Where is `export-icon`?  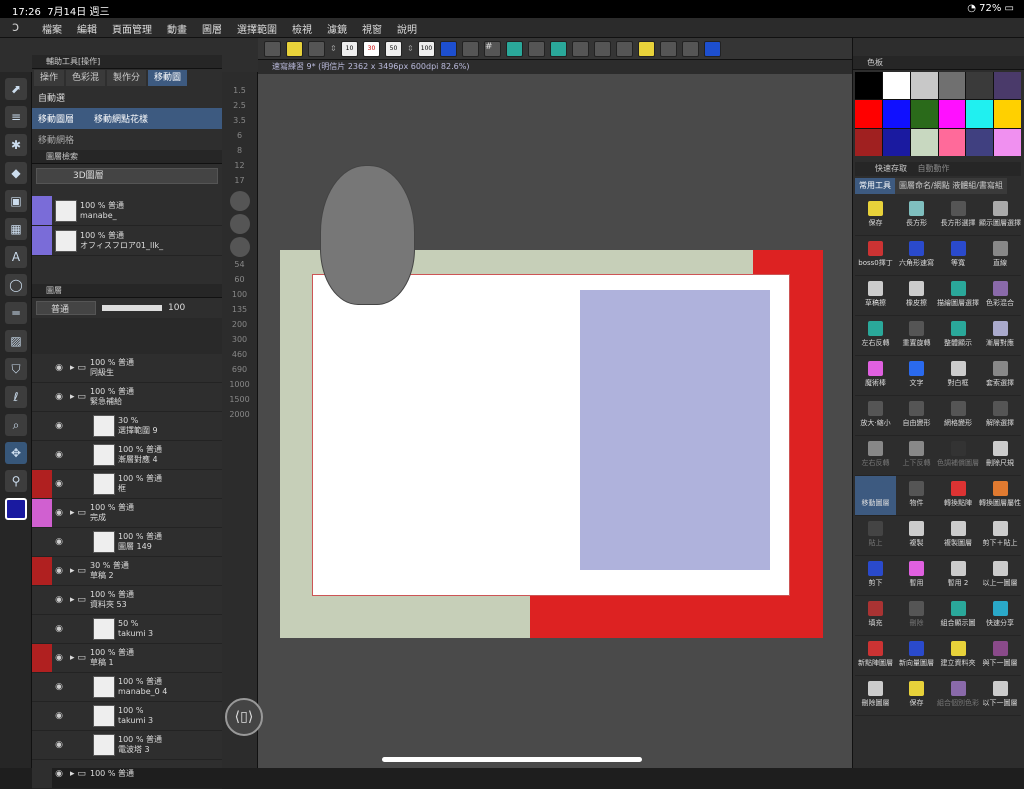 export-icon is located at coordinates (668, 48).